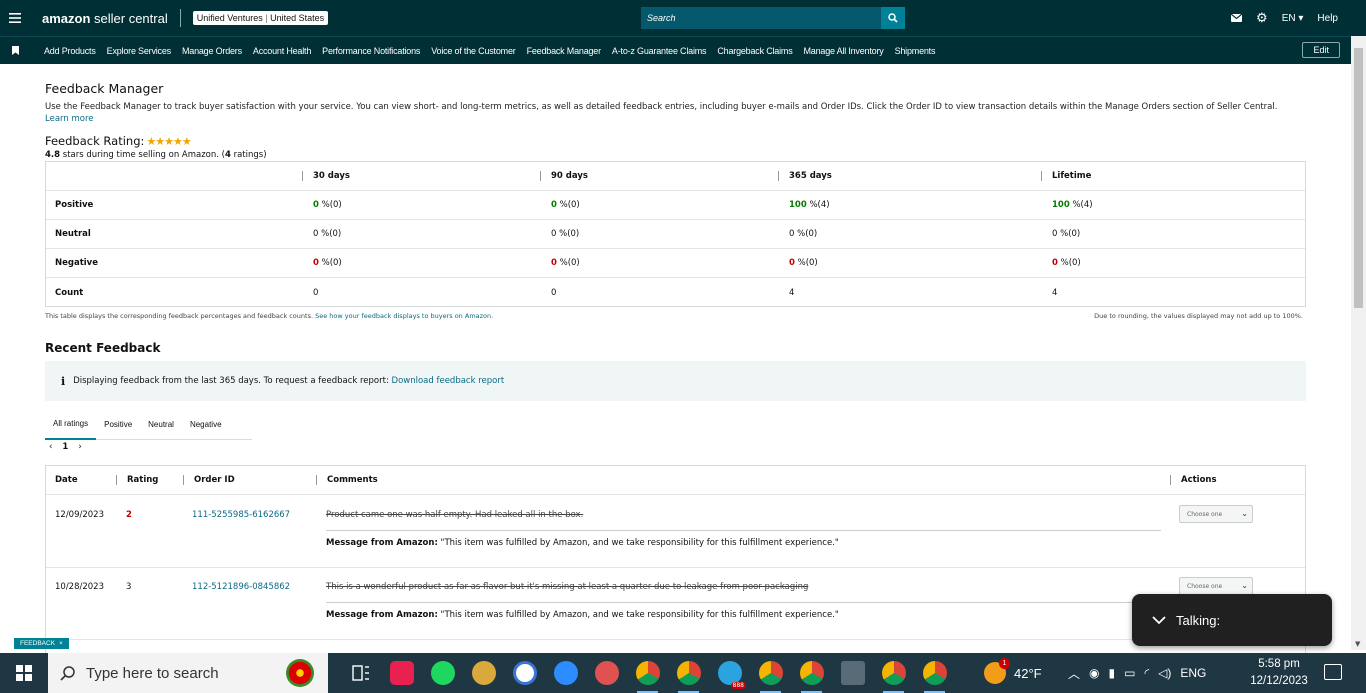 The image size is (1366, 693). What do you see at coordinates (118, 141) in the screenshot?
I see `feedback-rating-heading: Feedback Rating: ★★★★★` at bounding box center [118, 141].